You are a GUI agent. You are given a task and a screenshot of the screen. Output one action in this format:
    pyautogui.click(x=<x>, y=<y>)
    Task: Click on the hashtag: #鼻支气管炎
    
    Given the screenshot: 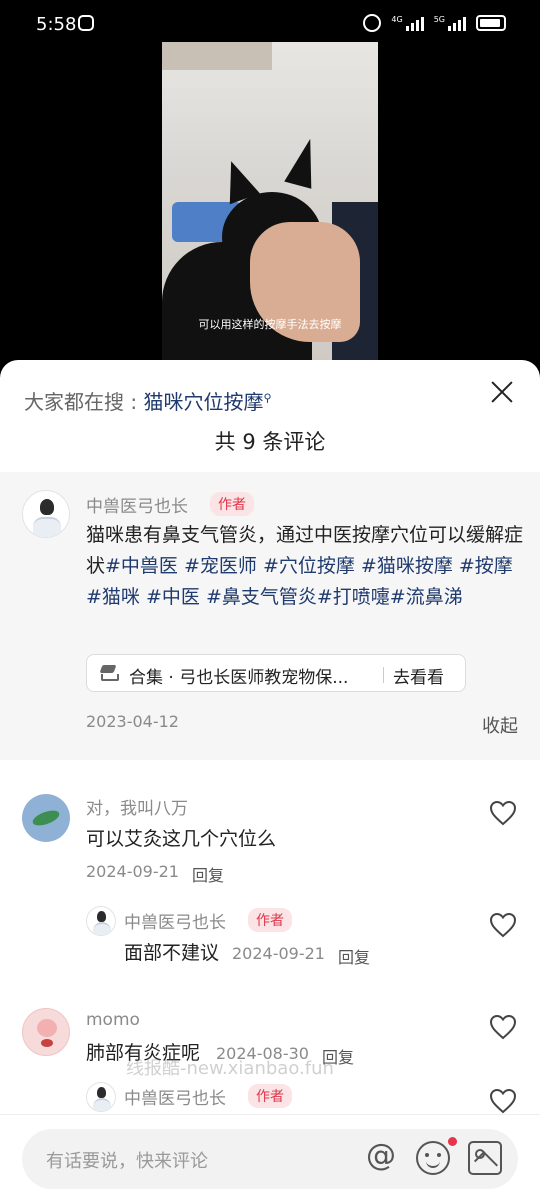 What is the action you would take?
    pyautogui.click(x=261, y=597)
    